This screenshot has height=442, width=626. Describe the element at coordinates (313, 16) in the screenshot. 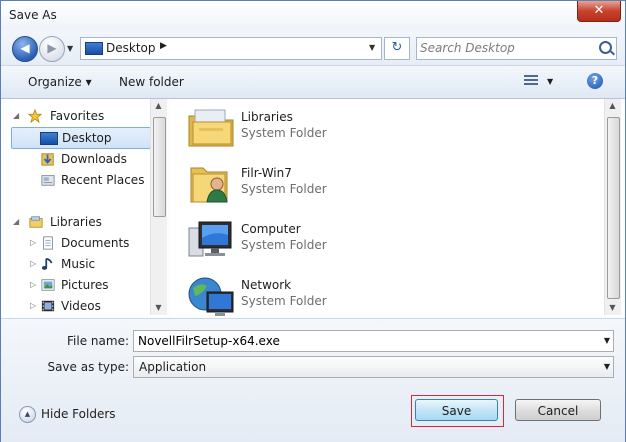

I see `title-bar: Save As ✕` at that location.